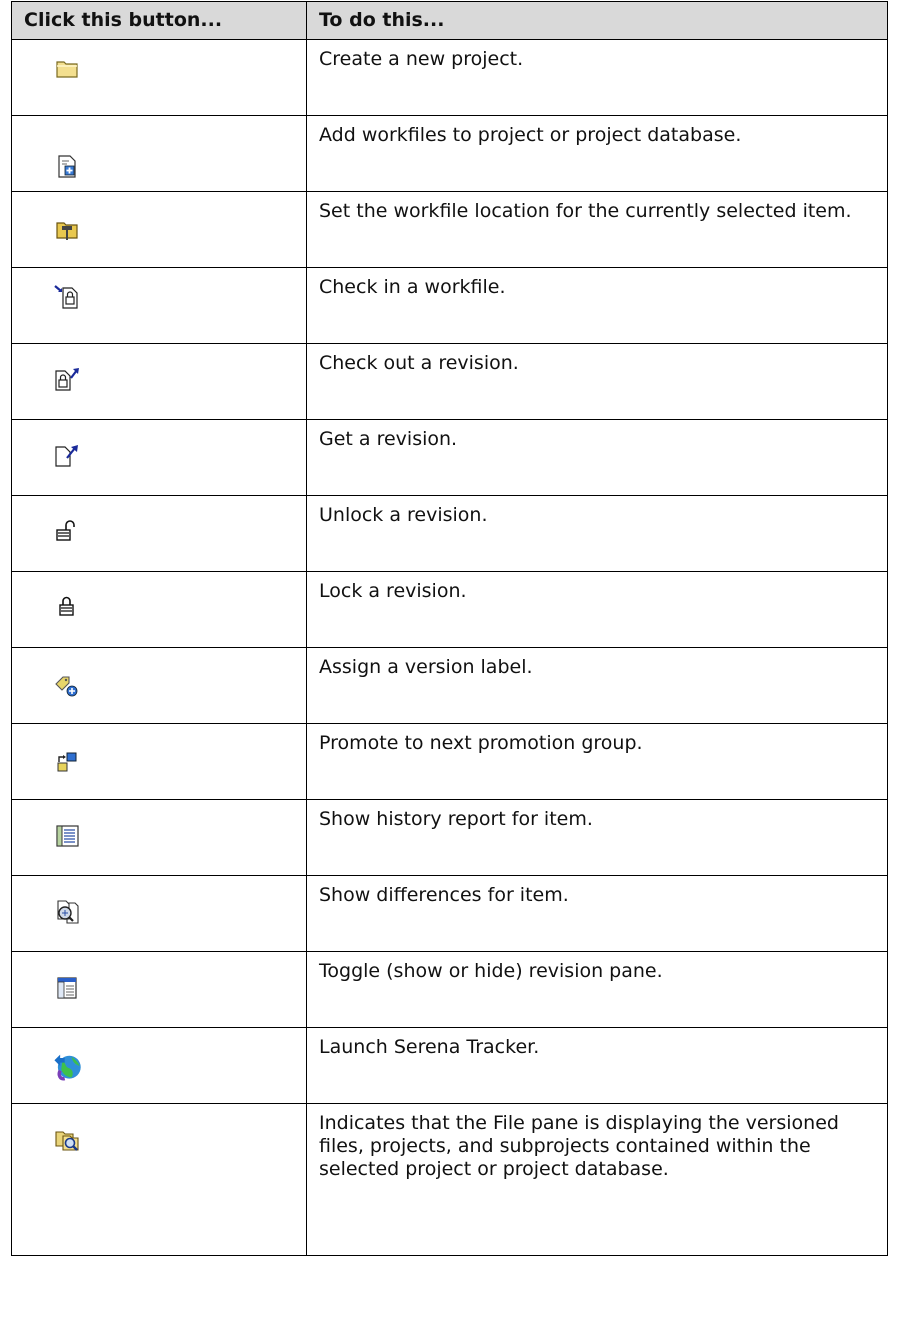 The image size is (897, 1339). I want to click on table-row: Check out a revision., so click(449, 381).